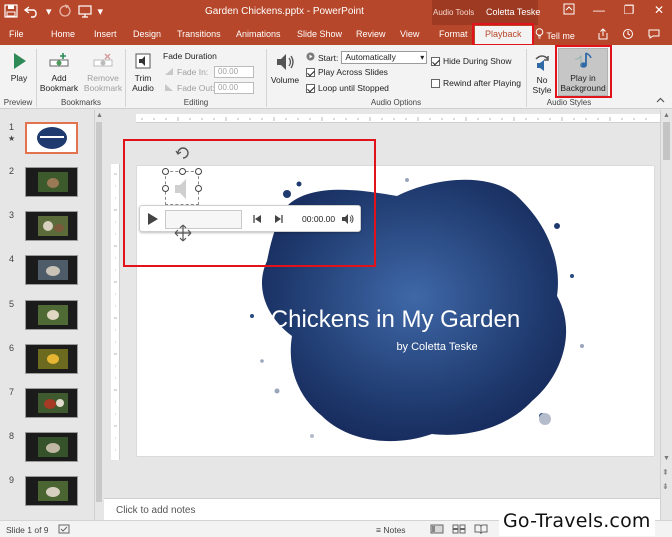  I want to click on comments-icon, so click(654, 35).